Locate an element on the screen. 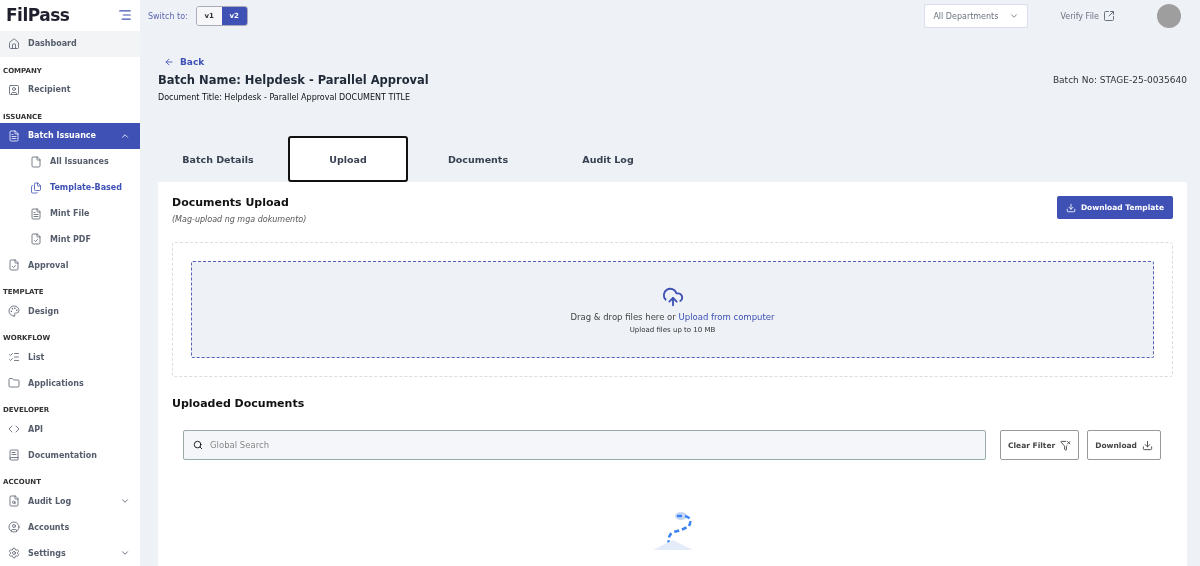 The height and width of the screenshot is (566, 1200). chevron-icon is located at coordinates (1014, 16).